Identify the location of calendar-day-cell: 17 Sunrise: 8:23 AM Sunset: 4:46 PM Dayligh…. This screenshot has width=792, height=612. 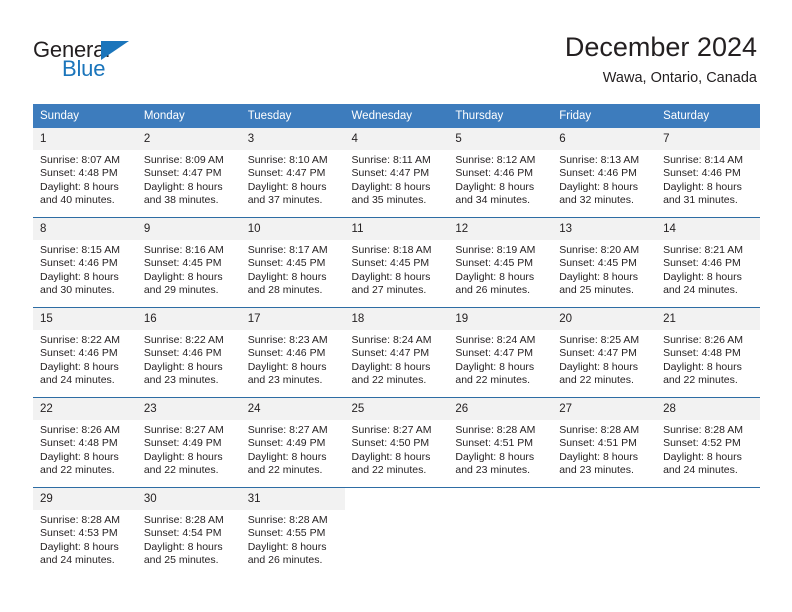
(292, 352).